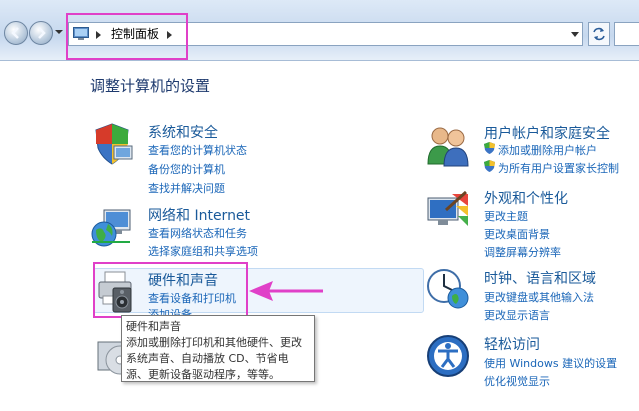  What do you see at coordinates (203, 374) in the screenshot?
I see `tooltip-line: 源、更新设备驱动程序，等等。` at bounding box center [203, 374].